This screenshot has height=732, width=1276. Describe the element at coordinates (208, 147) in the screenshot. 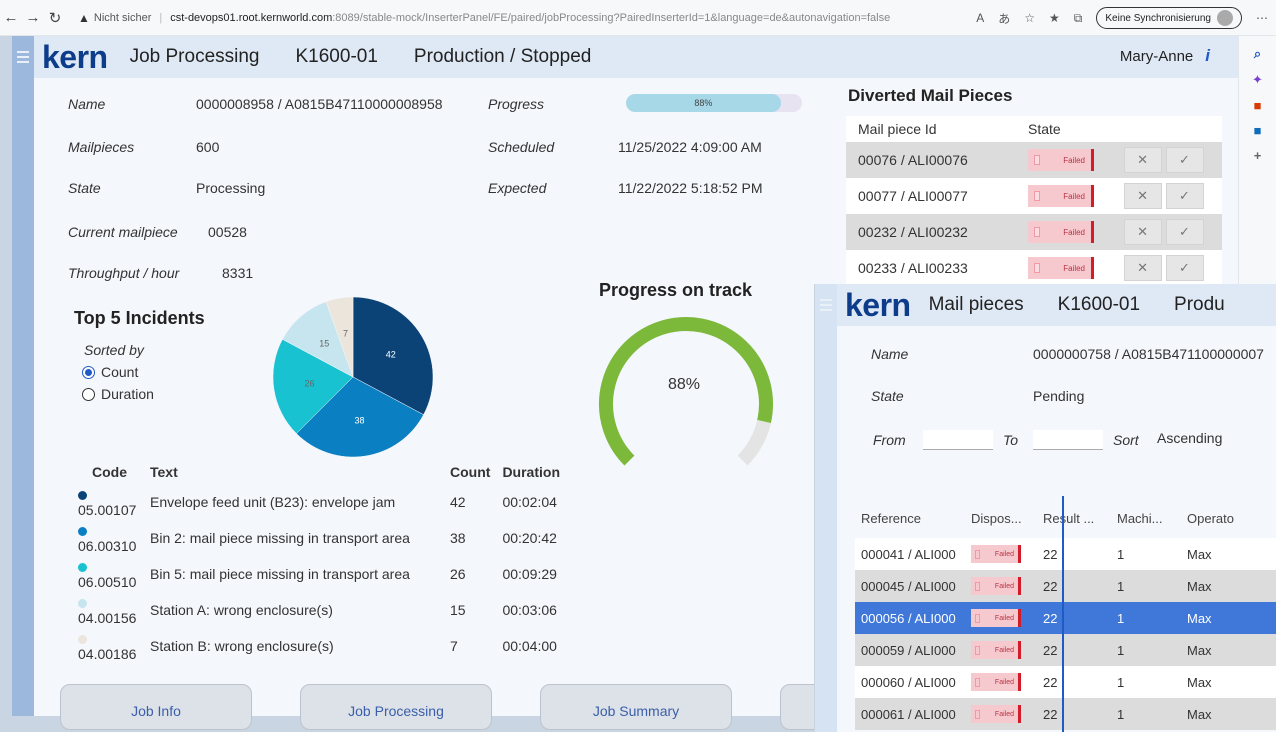

I see `mailpieces-value: 600` at that location.